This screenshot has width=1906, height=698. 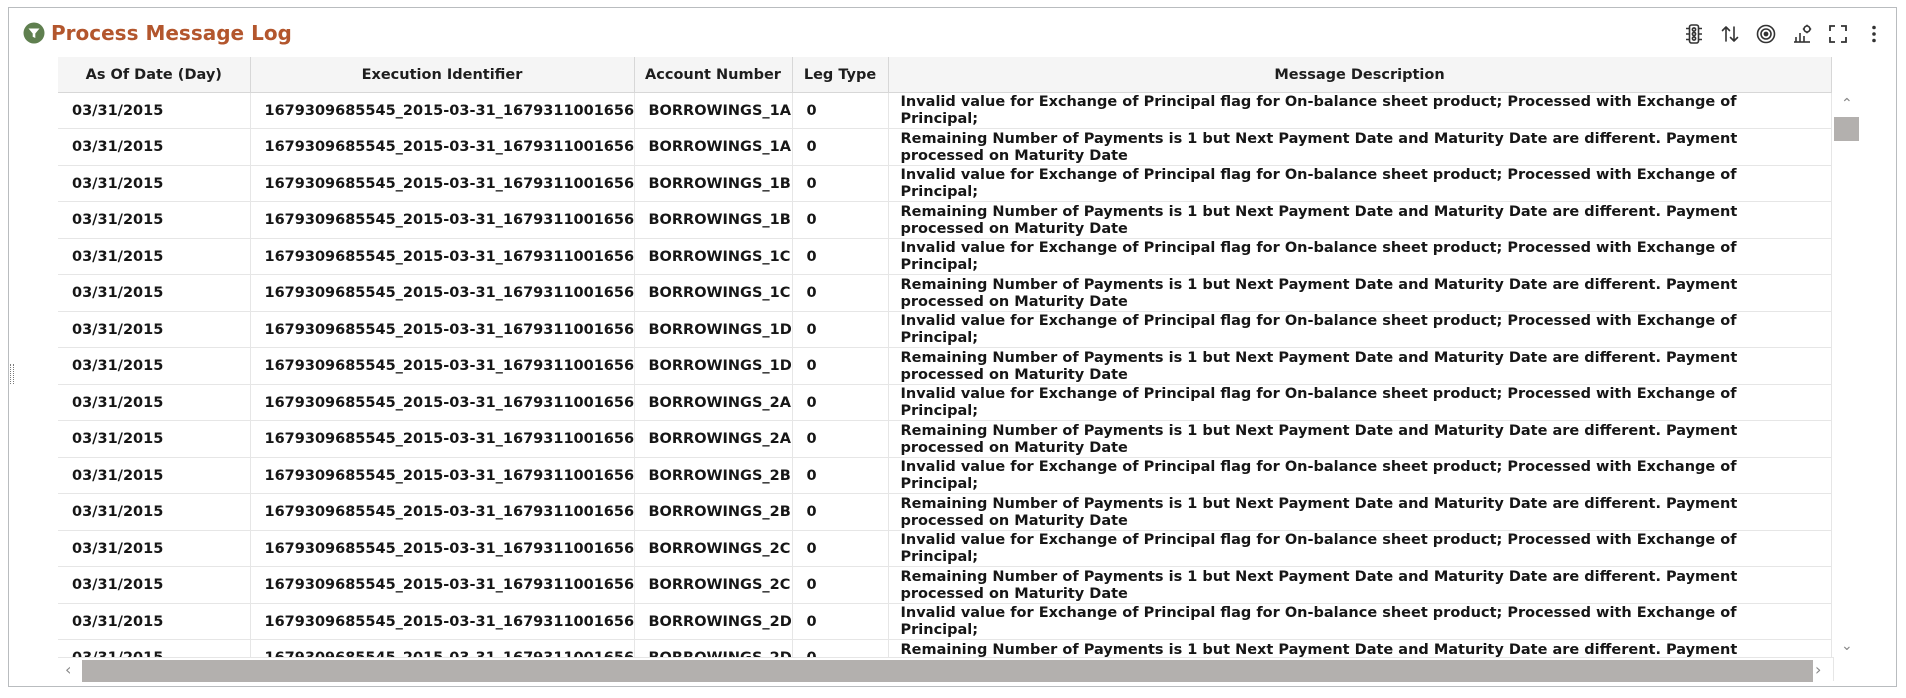 What do you see at coordinates (1784, 34) in the screenshot?
I see `panel-toolbar` at bounding box center [1784, 34].